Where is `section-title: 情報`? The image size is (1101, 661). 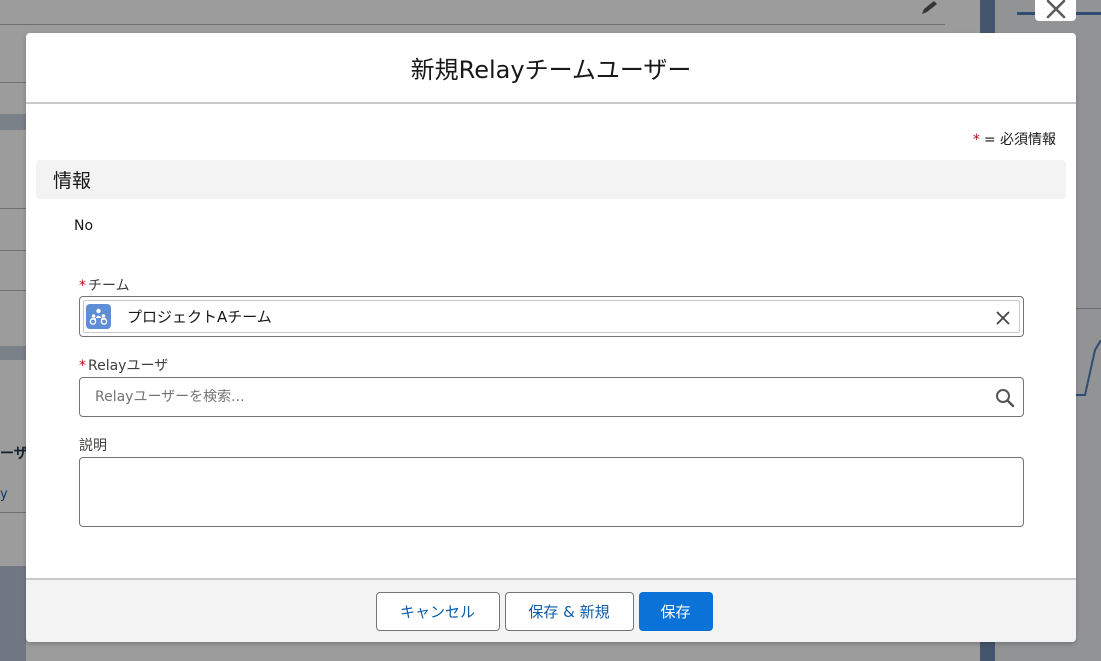 section-title: 情報 is located at coordinates (72, 181).